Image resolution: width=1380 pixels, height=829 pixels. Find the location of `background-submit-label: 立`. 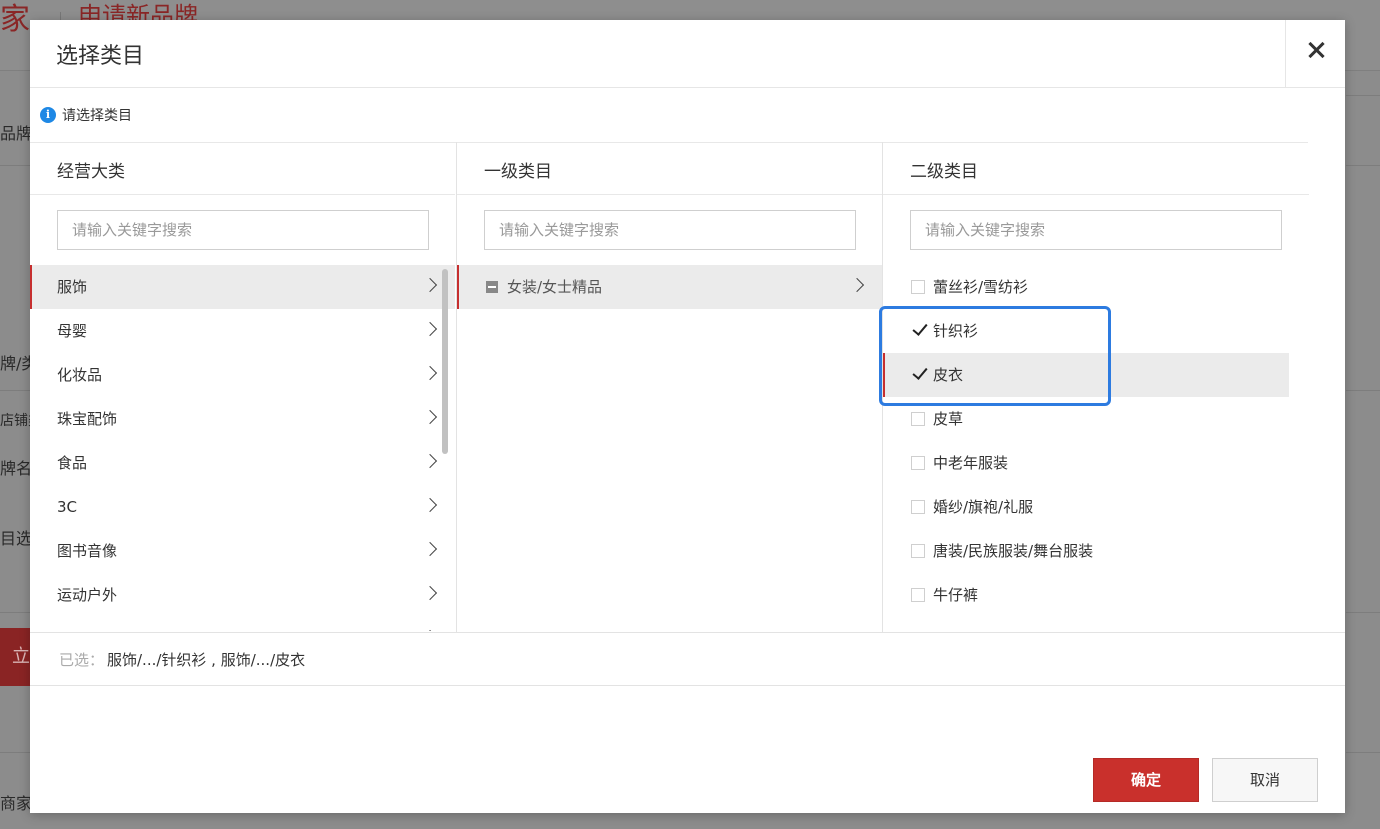

background-submit-label: 立 is located at coordinates (21, 656).